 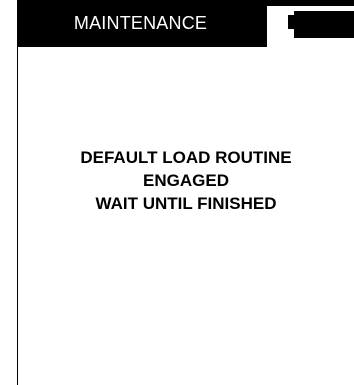 What do you see at coordinates (186, 203) in the screenshot?
I see `status-message-line-3: WAIT UNTIL FINISHED` at bounding box center [186, 203].